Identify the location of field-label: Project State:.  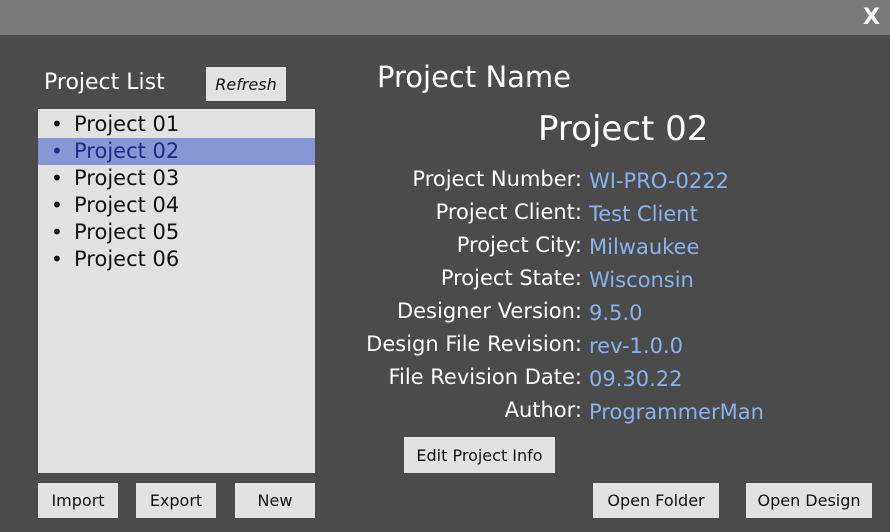
(511, 278).